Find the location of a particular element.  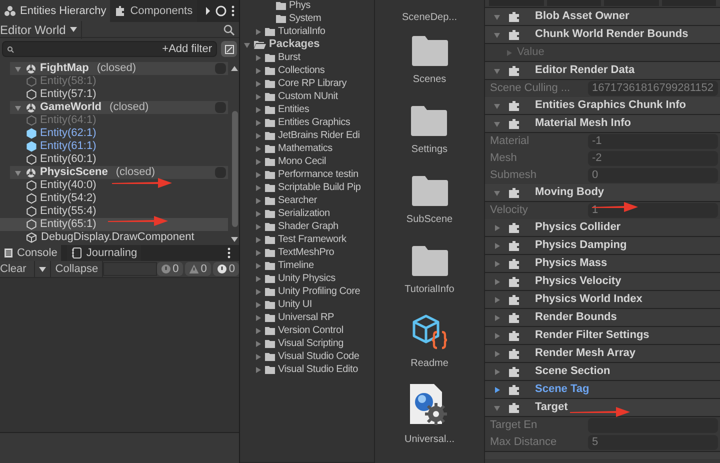

component-header: Physics Collider is located at coordinates (602, 228).